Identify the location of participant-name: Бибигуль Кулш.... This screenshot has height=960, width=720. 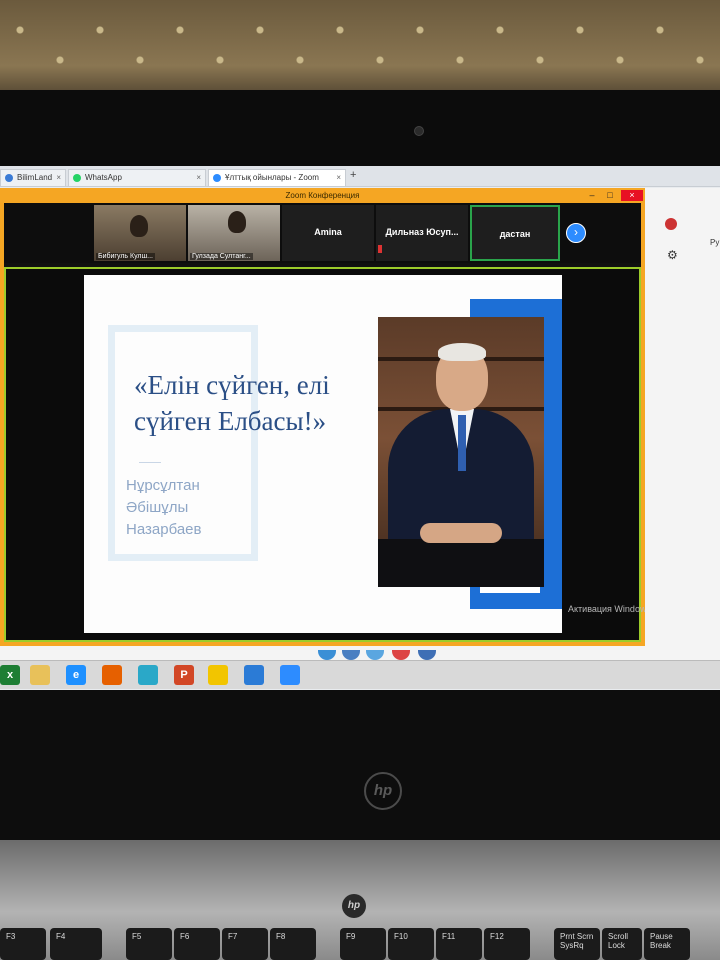
(125, 256).